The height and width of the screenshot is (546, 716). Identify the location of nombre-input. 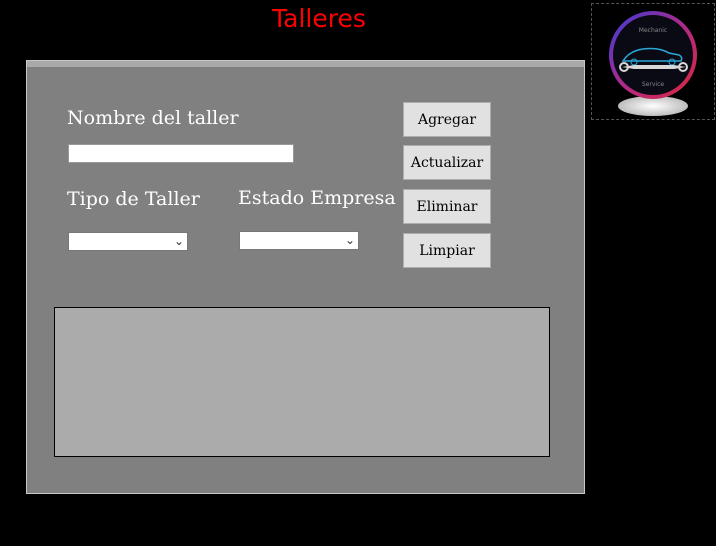
(181, 153).